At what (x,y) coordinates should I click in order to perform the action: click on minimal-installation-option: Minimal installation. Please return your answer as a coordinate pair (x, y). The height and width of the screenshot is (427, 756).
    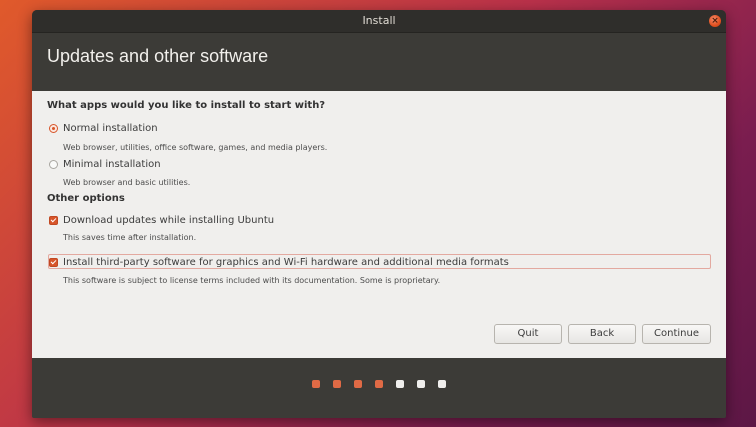
    Looking at the image, I should click on (105, 164).